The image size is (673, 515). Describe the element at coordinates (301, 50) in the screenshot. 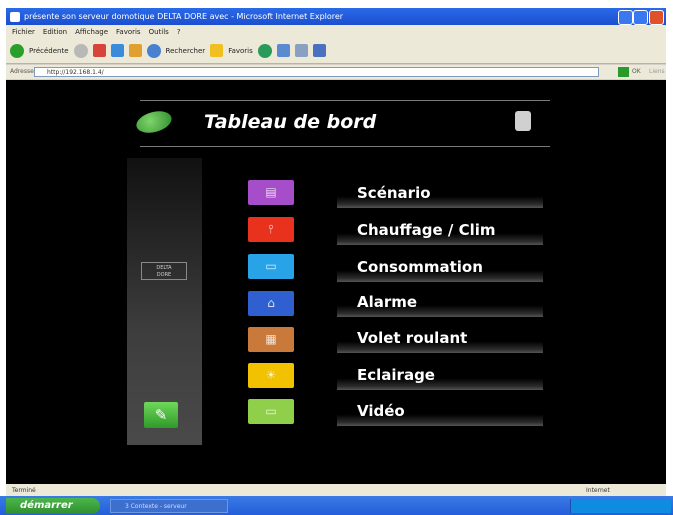

I see `print-icon` at that location.